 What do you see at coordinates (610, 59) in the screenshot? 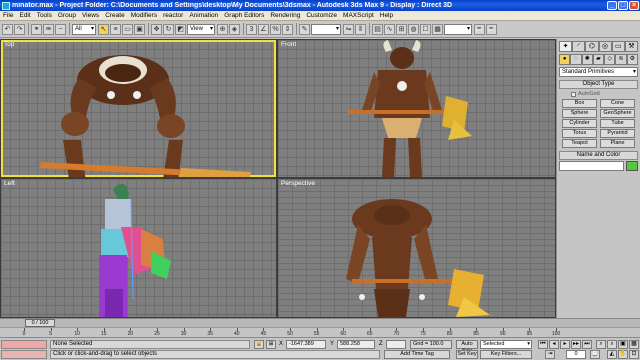
I see `helpers-icon: ◇` at bounding box center [610, 59].